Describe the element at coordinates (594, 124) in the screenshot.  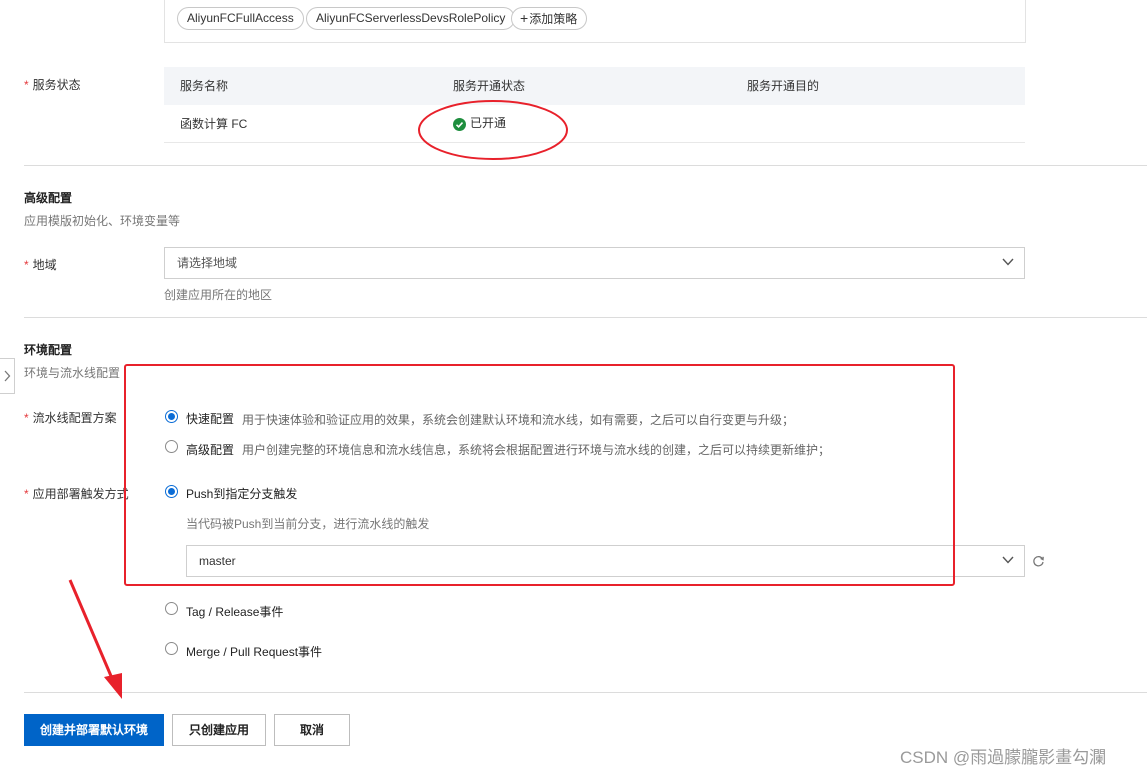
I see `table-row` at that location.